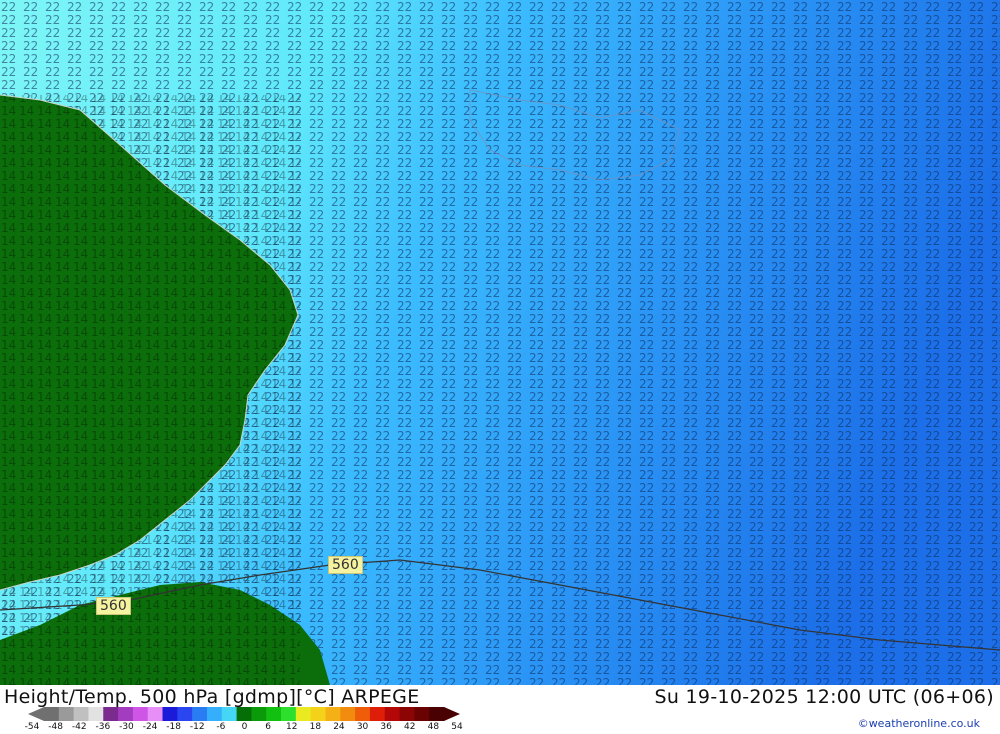 The height and width of the screenshot is (734, 1000). Describe the element at coordinates (362, 727) in the screenshot. I see `colorbar-tick-label: 30` at that location.